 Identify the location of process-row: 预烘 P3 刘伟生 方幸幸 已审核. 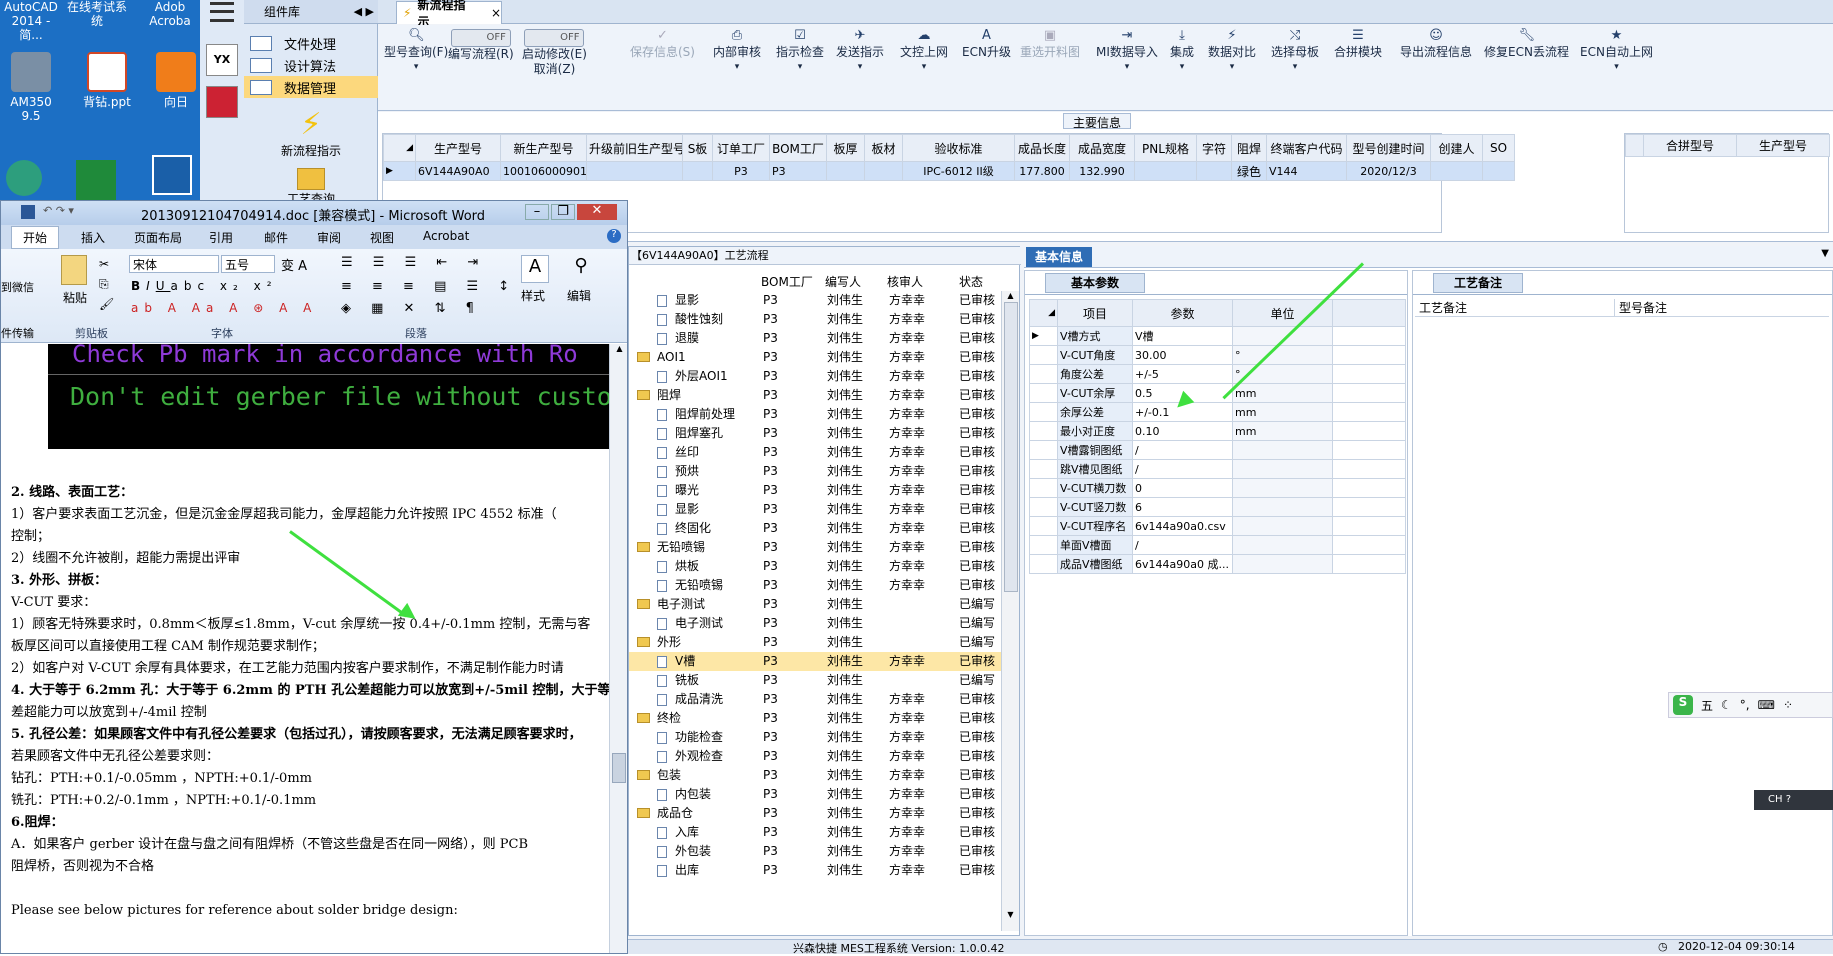
(815, 471).